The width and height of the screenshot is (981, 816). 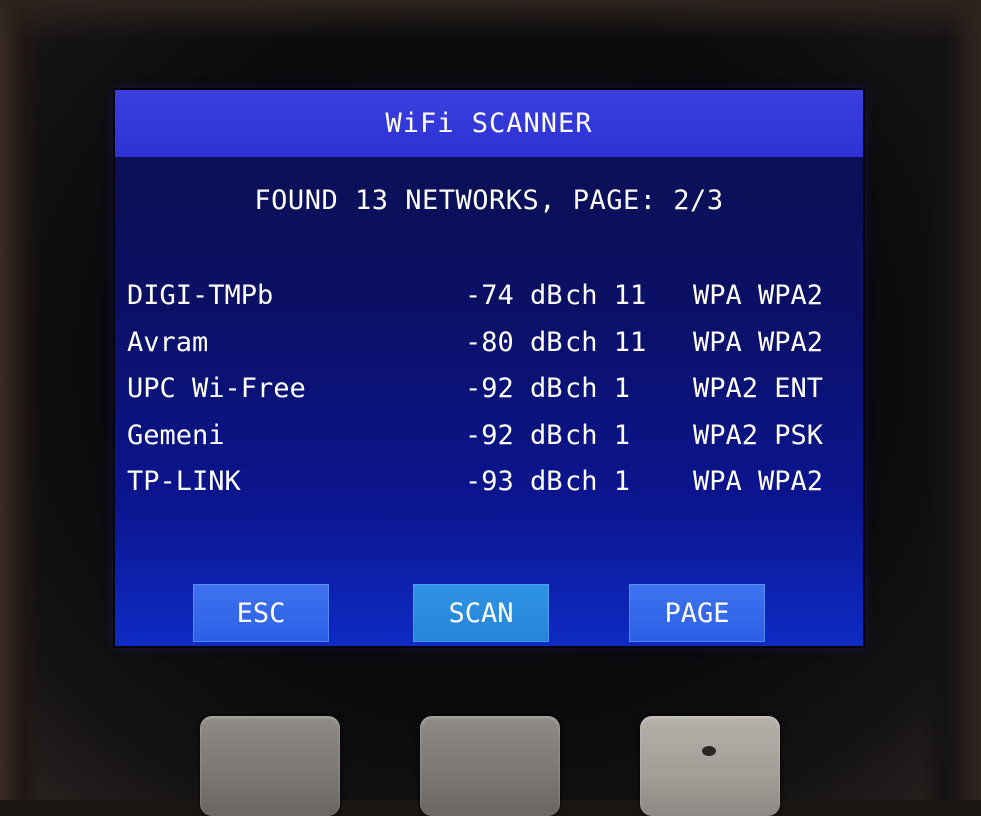 What do you see at coordinates (514, 342) in the screenshot?
I see `network-signal: -80 dB` at bounding box center [514, 342].